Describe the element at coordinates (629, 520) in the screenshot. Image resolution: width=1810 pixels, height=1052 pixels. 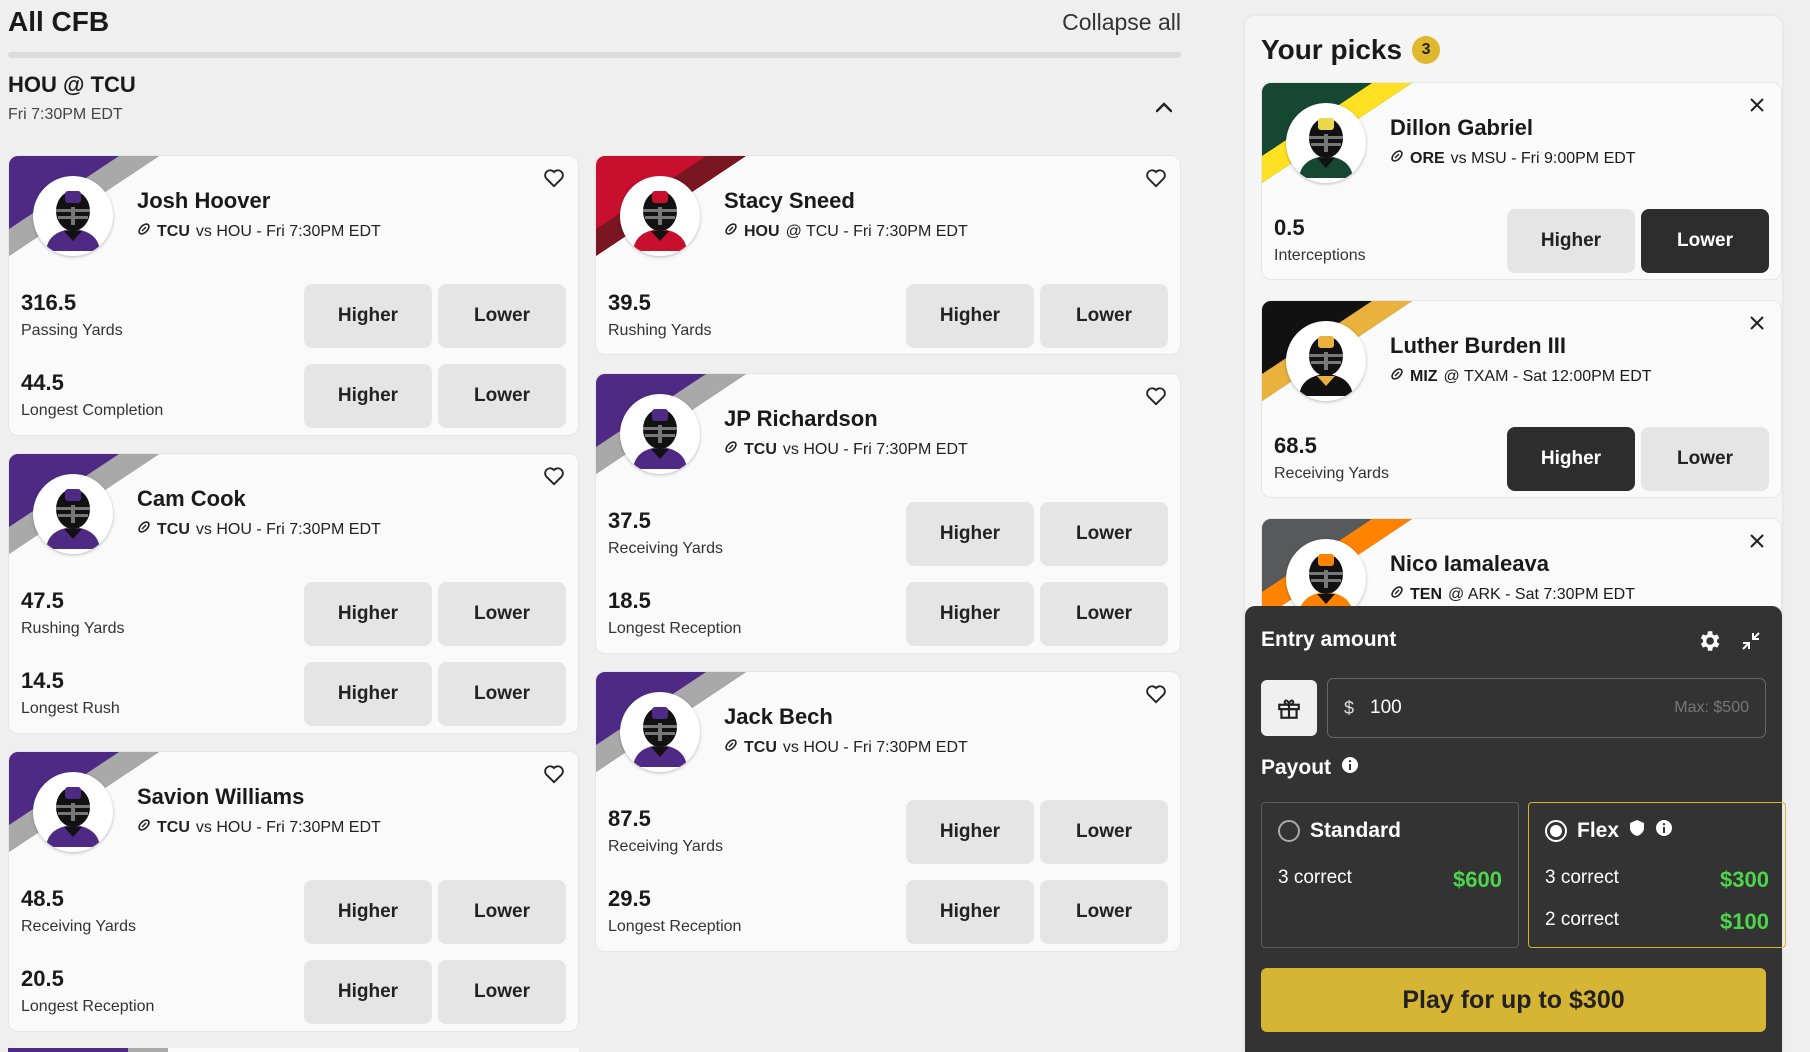
I see `prop-value: 37.5` at that location.